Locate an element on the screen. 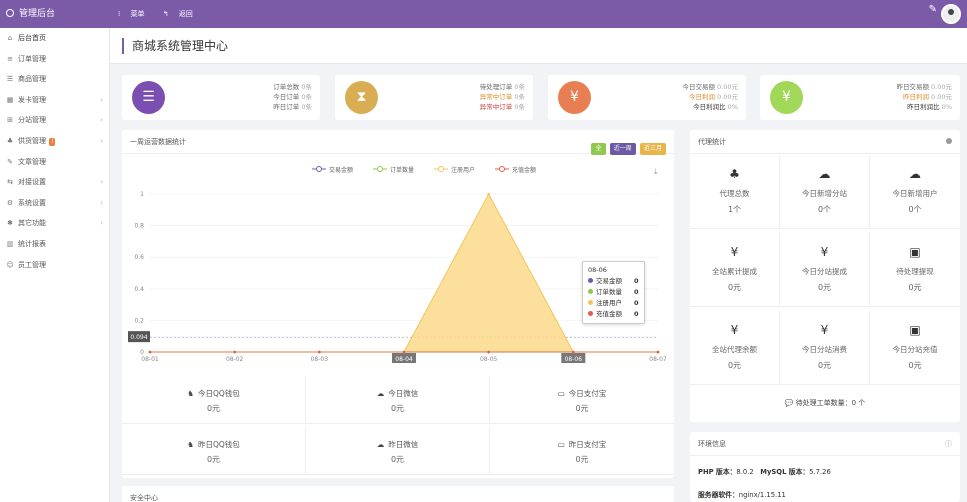  tooltip-value: 0 is located at coordinates (636, 281).